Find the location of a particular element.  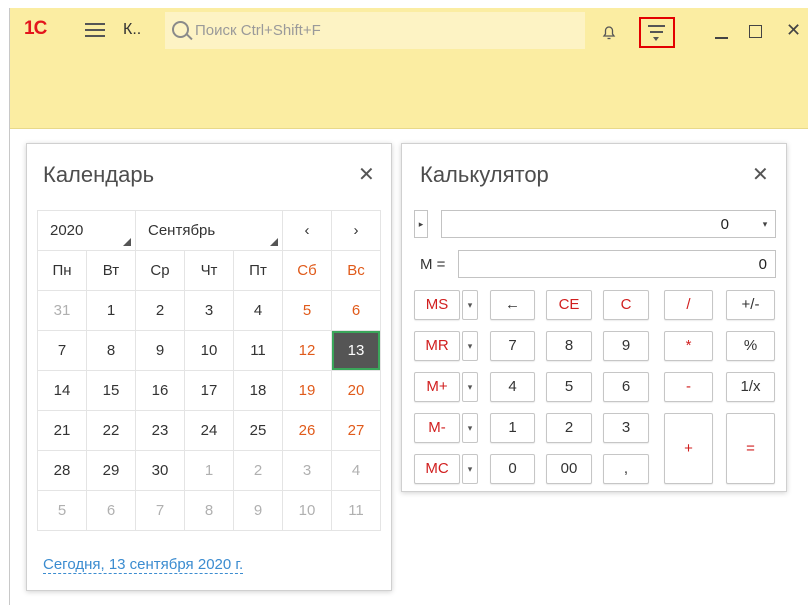

next-month-button: › is located at coordinates (356, 230).